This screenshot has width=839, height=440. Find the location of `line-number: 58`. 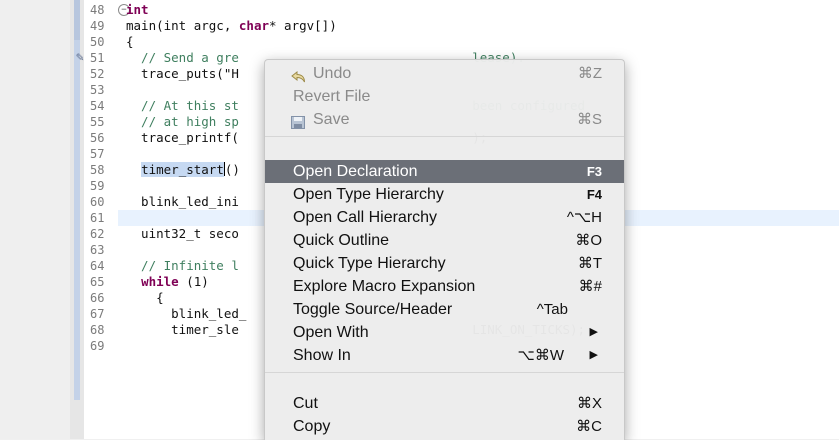

line-number: 58 is located at coordinates (97, 170).